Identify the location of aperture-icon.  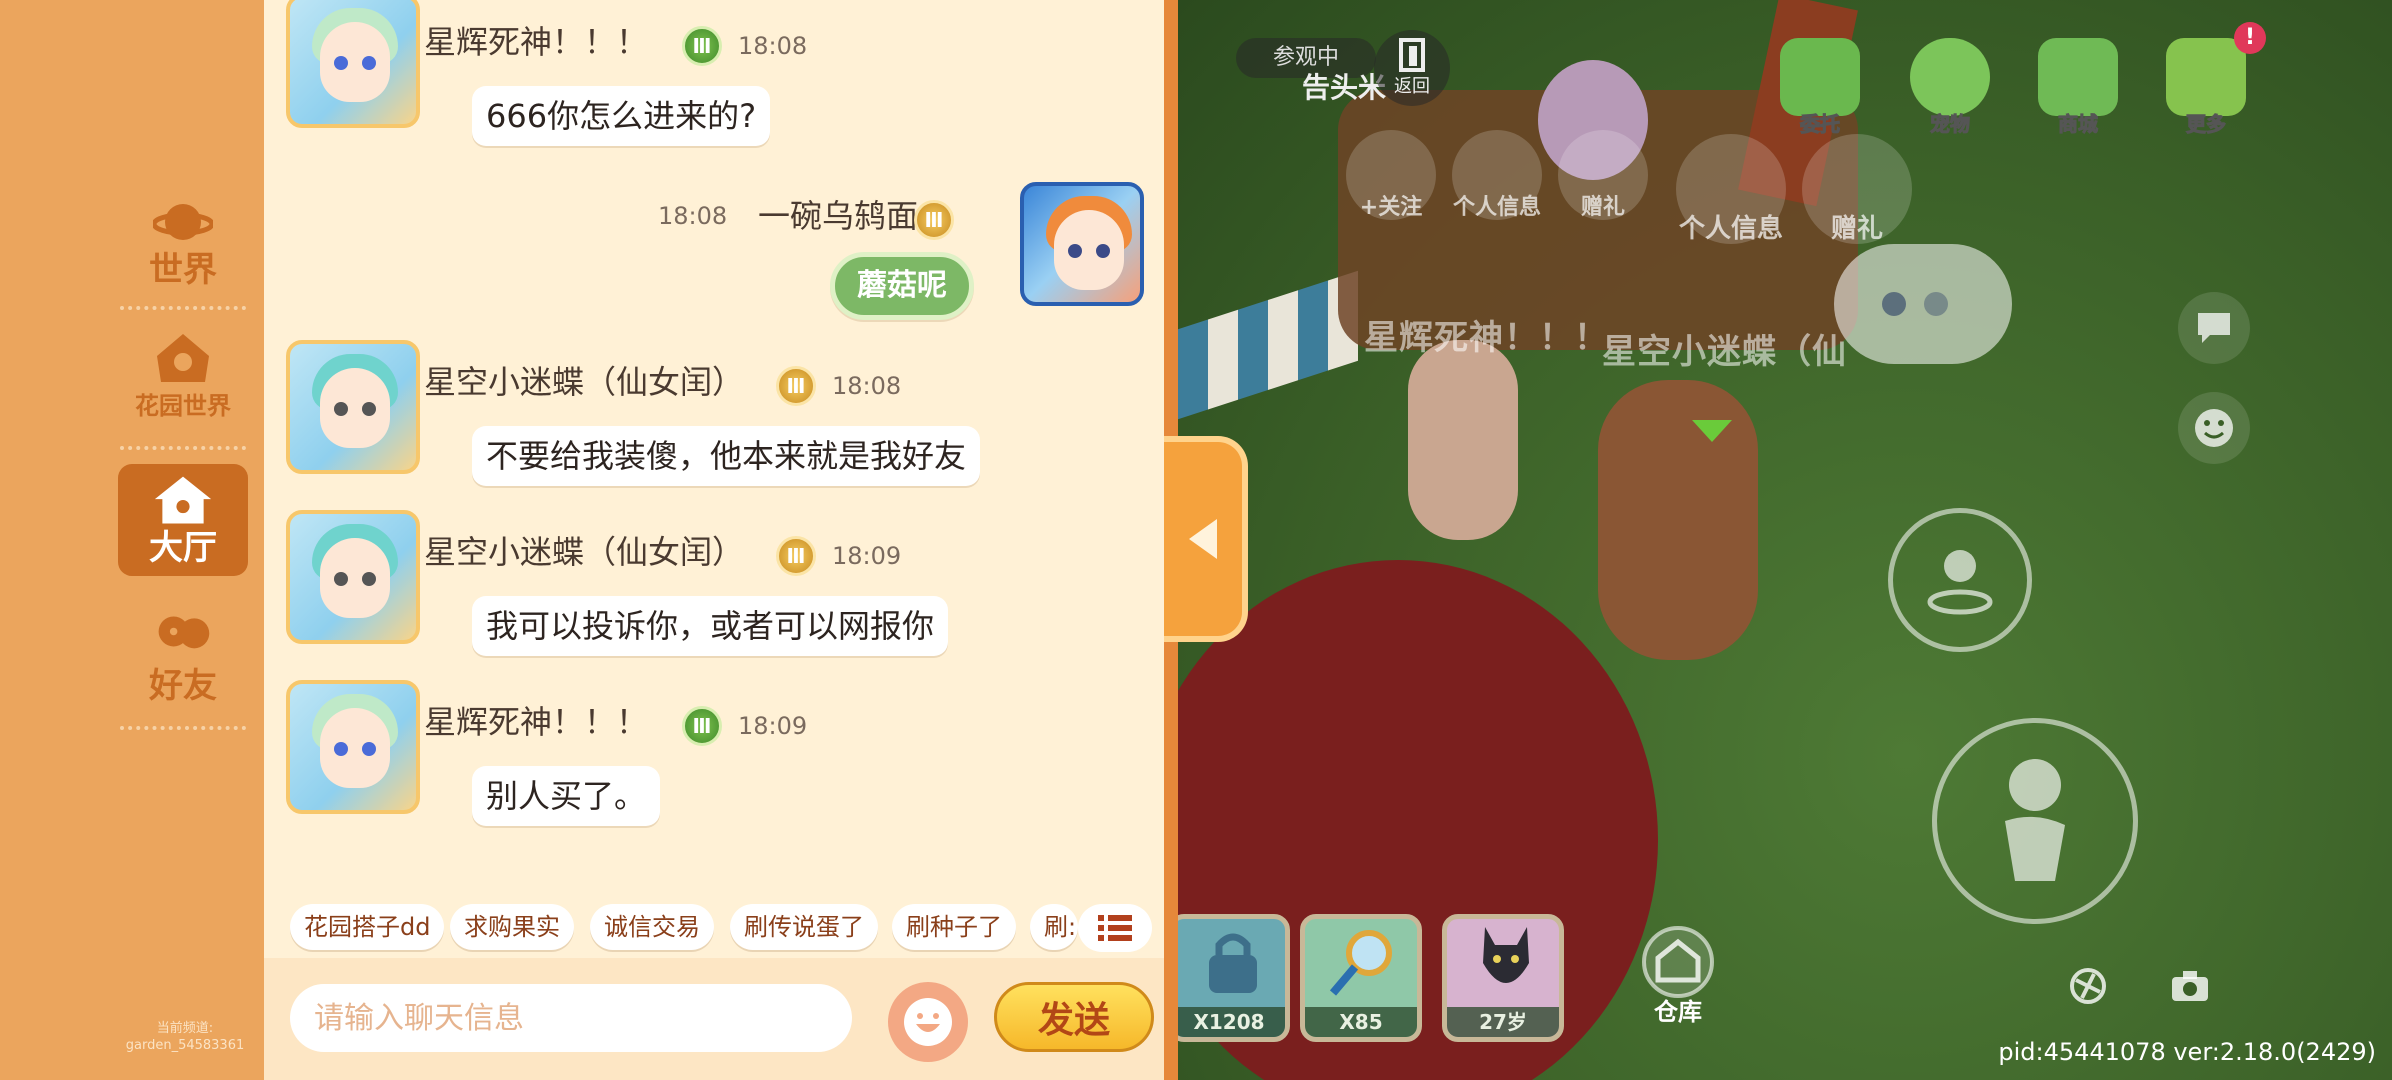
(2088, 986).